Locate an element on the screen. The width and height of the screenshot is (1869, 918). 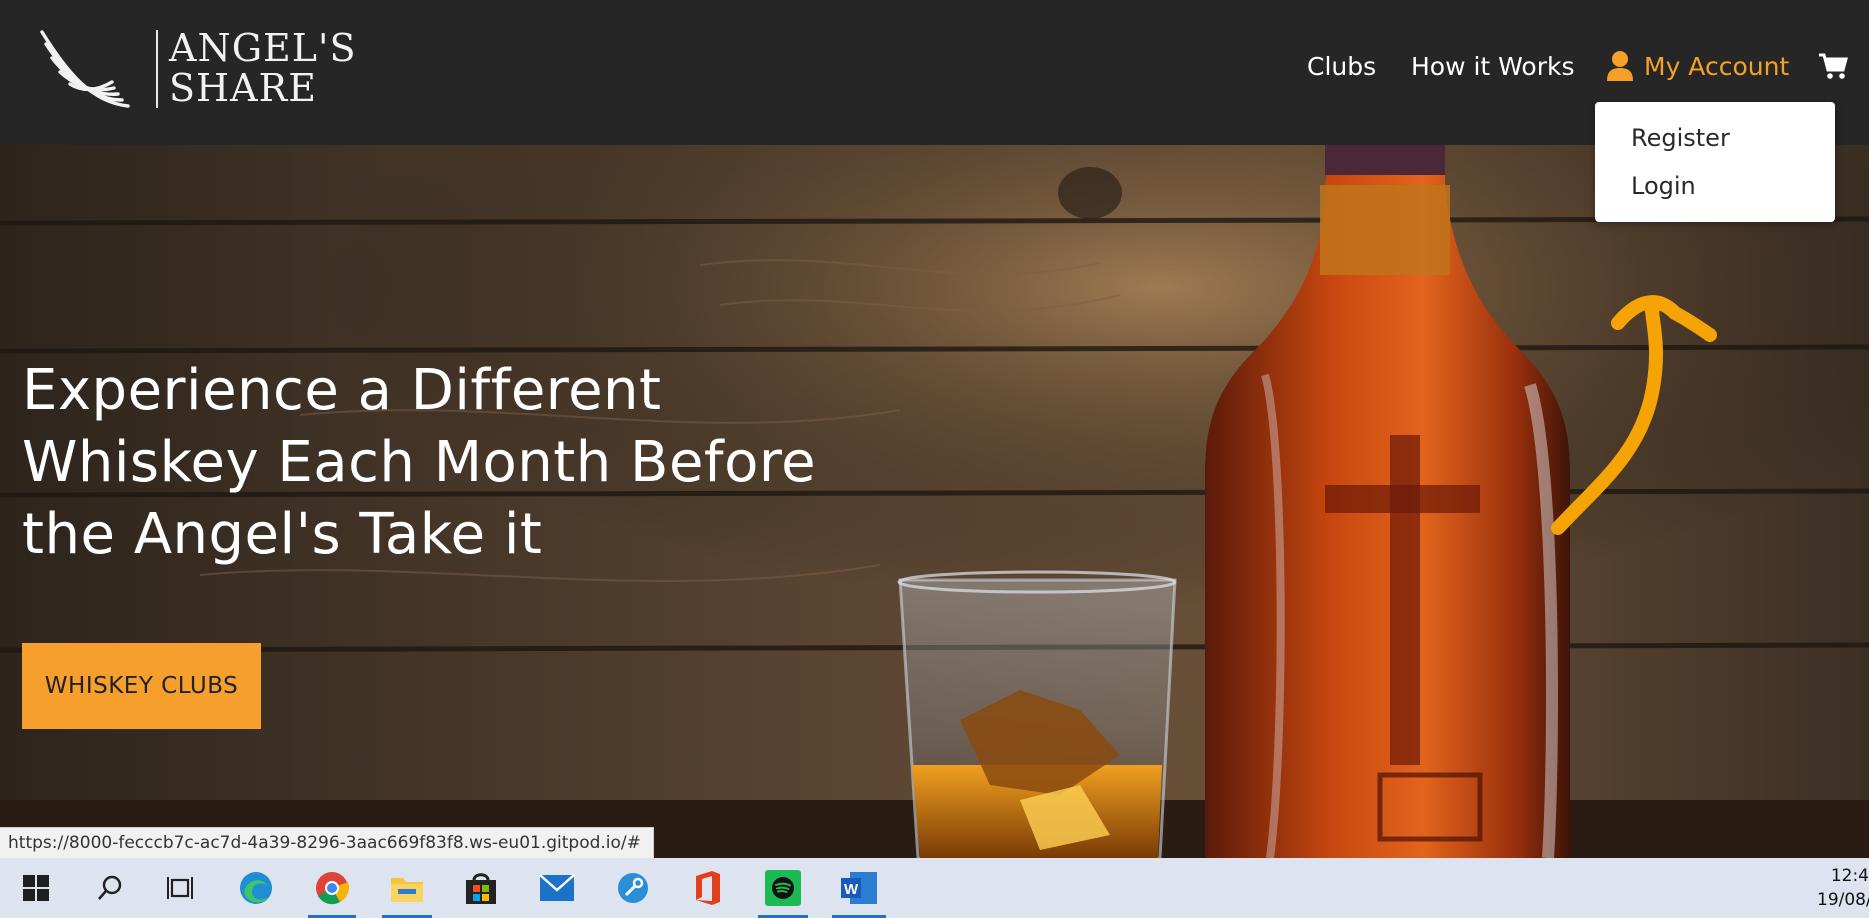
windows-start-icon is located at coordinates (36, 888).